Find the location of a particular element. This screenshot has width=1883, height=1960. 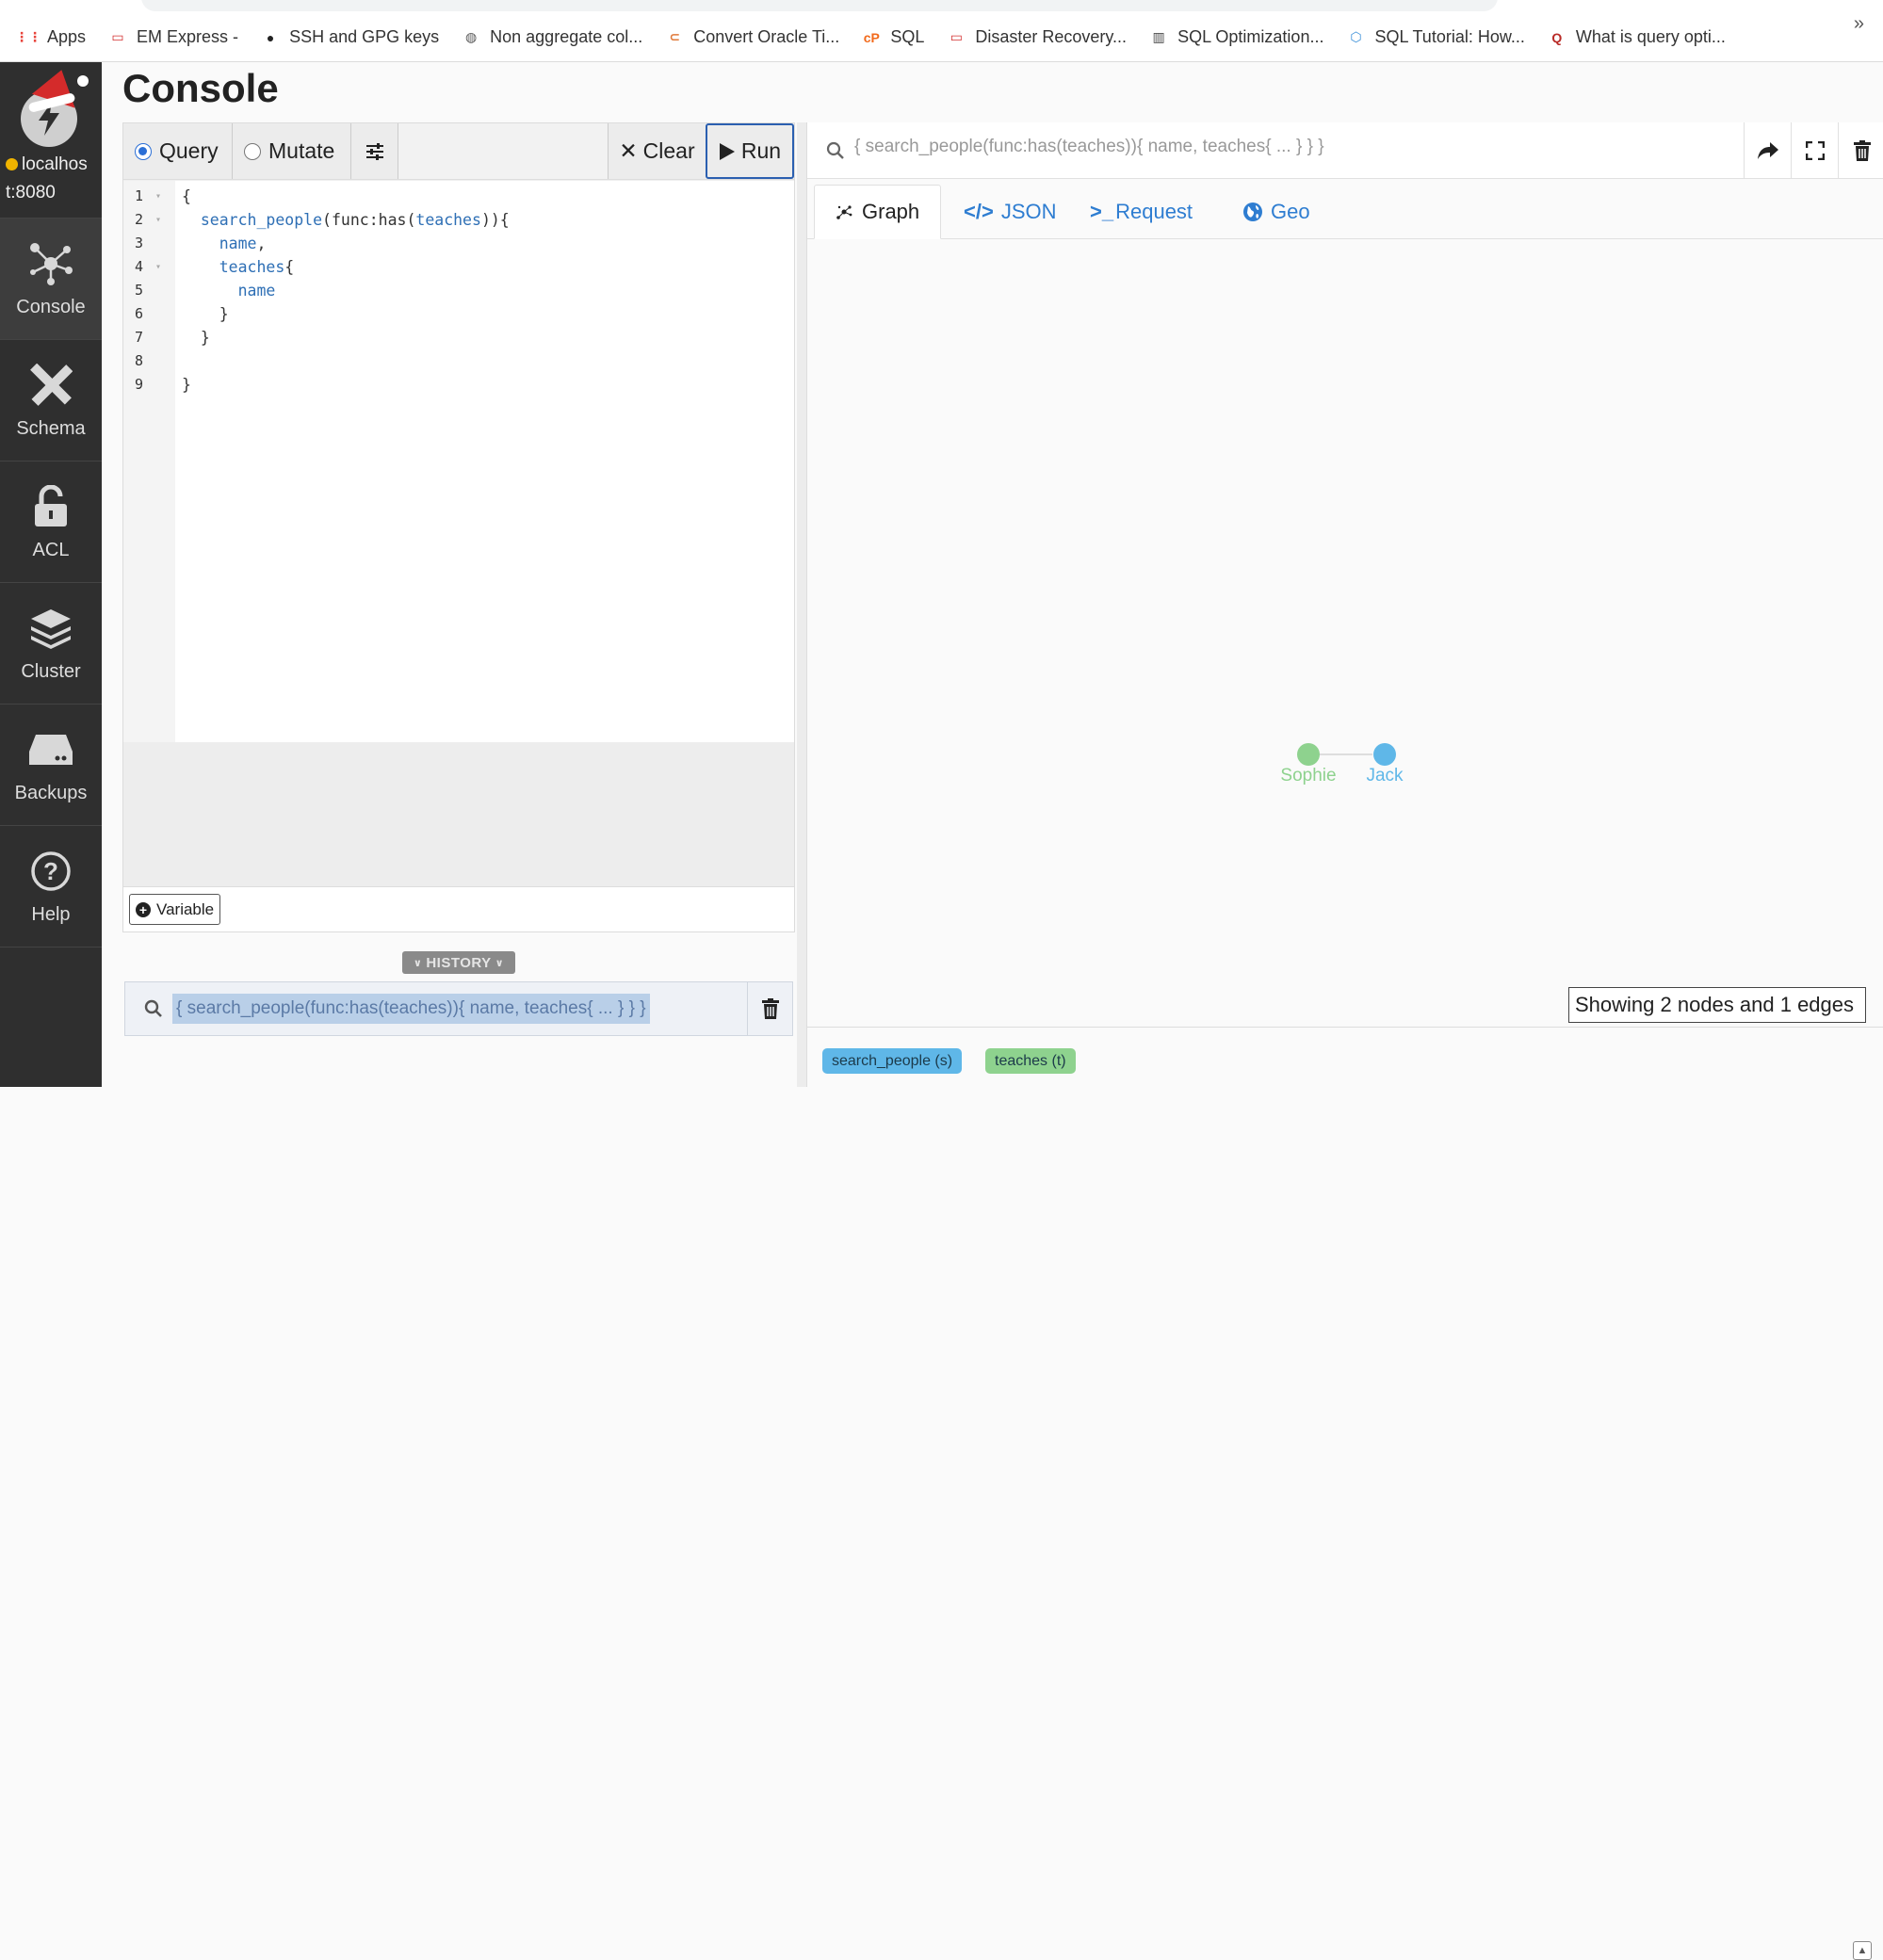

query-mode-radio: Query is located at coordinates (178, 151).